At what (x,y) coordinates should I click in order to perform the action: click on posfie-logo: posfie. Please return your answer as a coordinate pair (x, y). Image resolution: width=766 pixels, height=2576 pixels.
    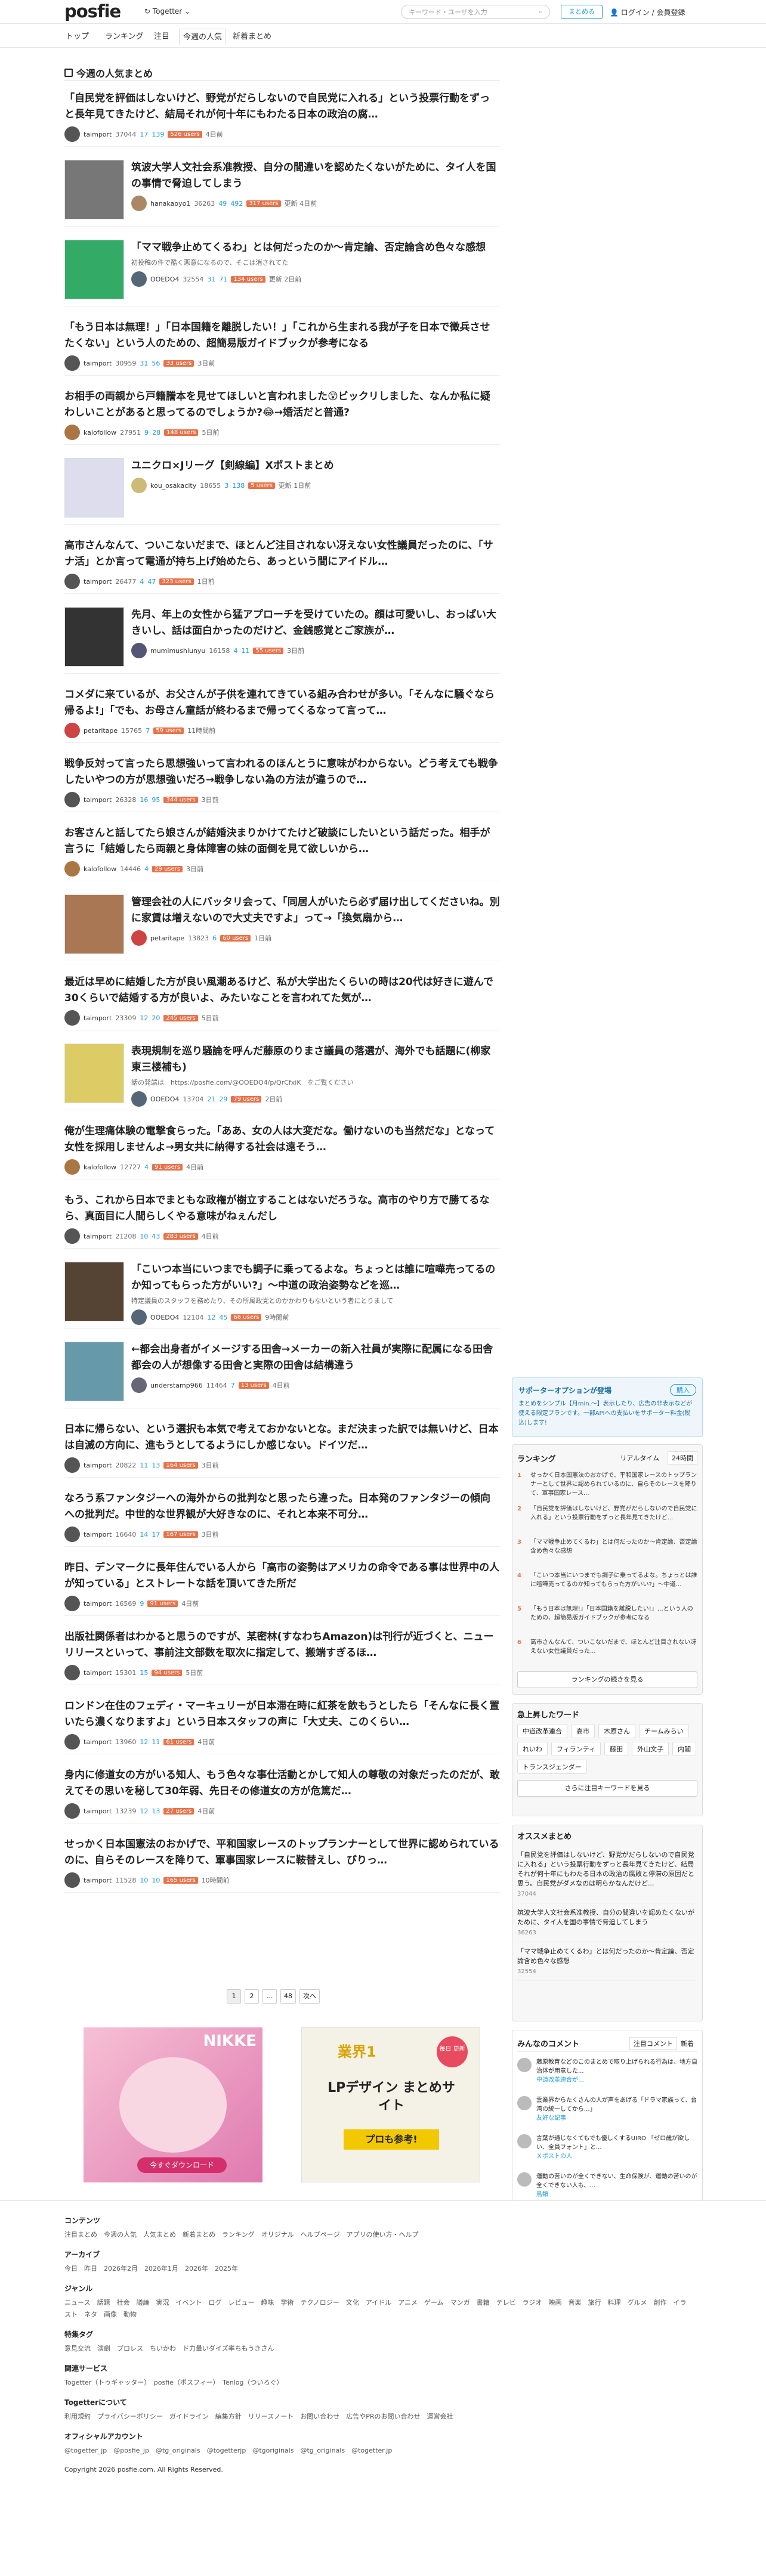
    Looking at the image, I should click on (92, 11).